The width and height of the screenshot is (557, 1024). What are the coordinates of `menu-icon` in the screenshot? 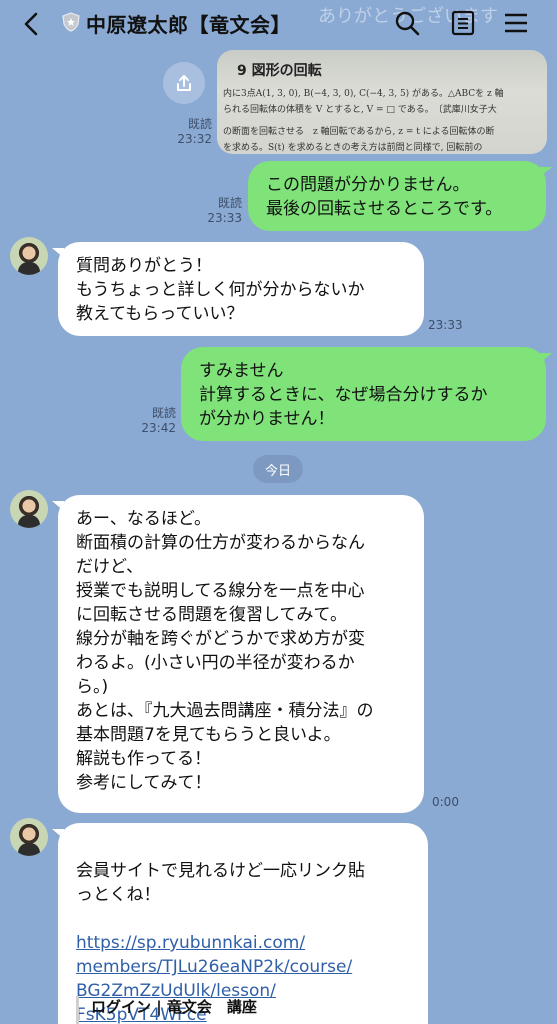 It's located at (516, 23).